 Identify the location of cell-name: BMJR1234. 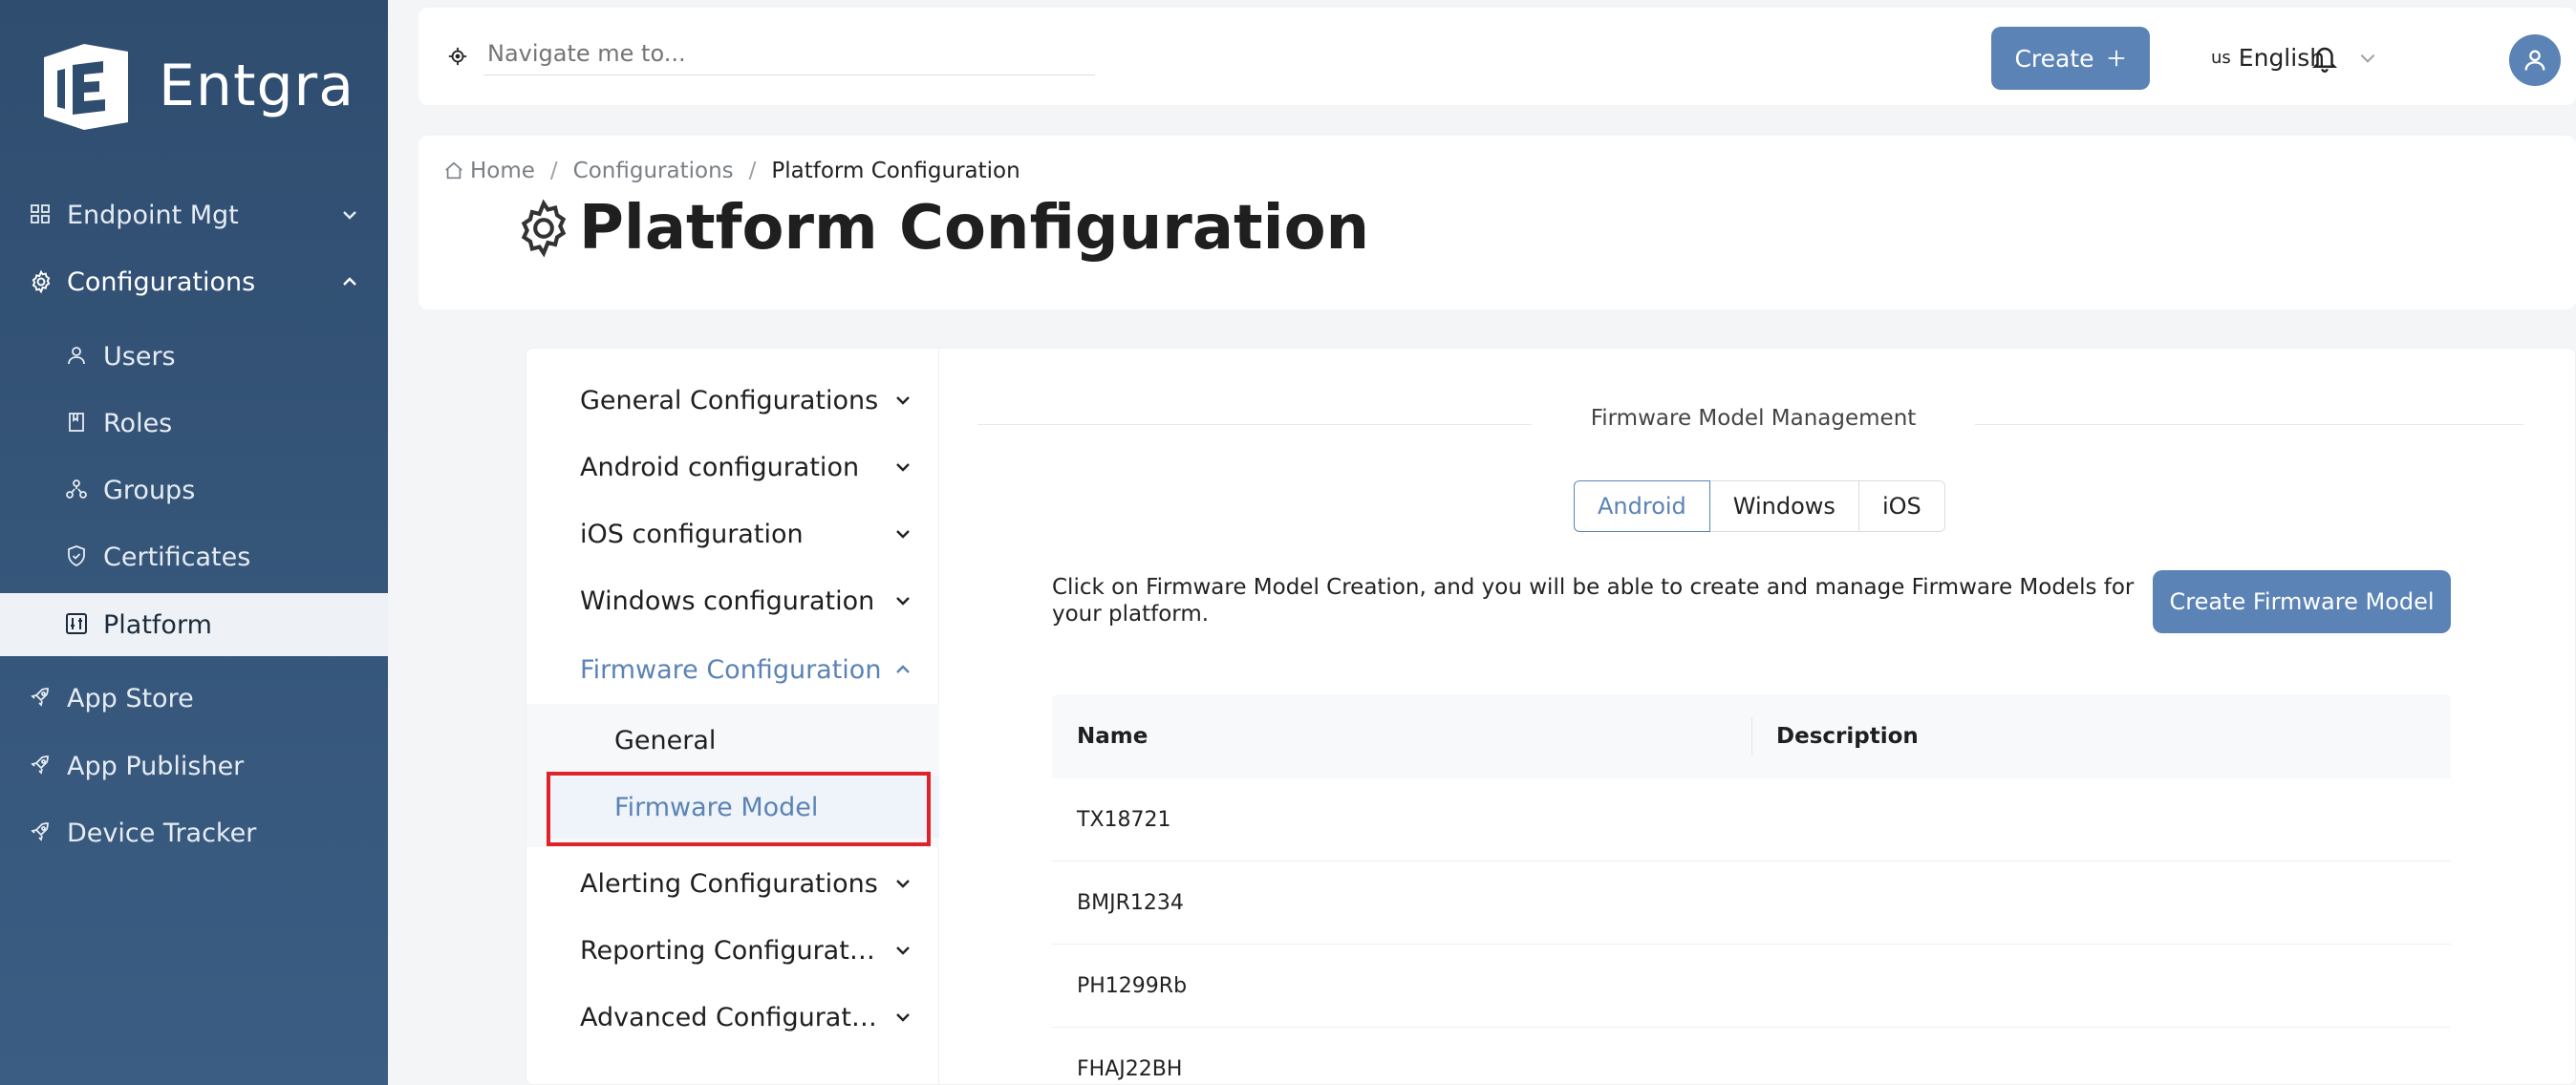
(1130, 903).